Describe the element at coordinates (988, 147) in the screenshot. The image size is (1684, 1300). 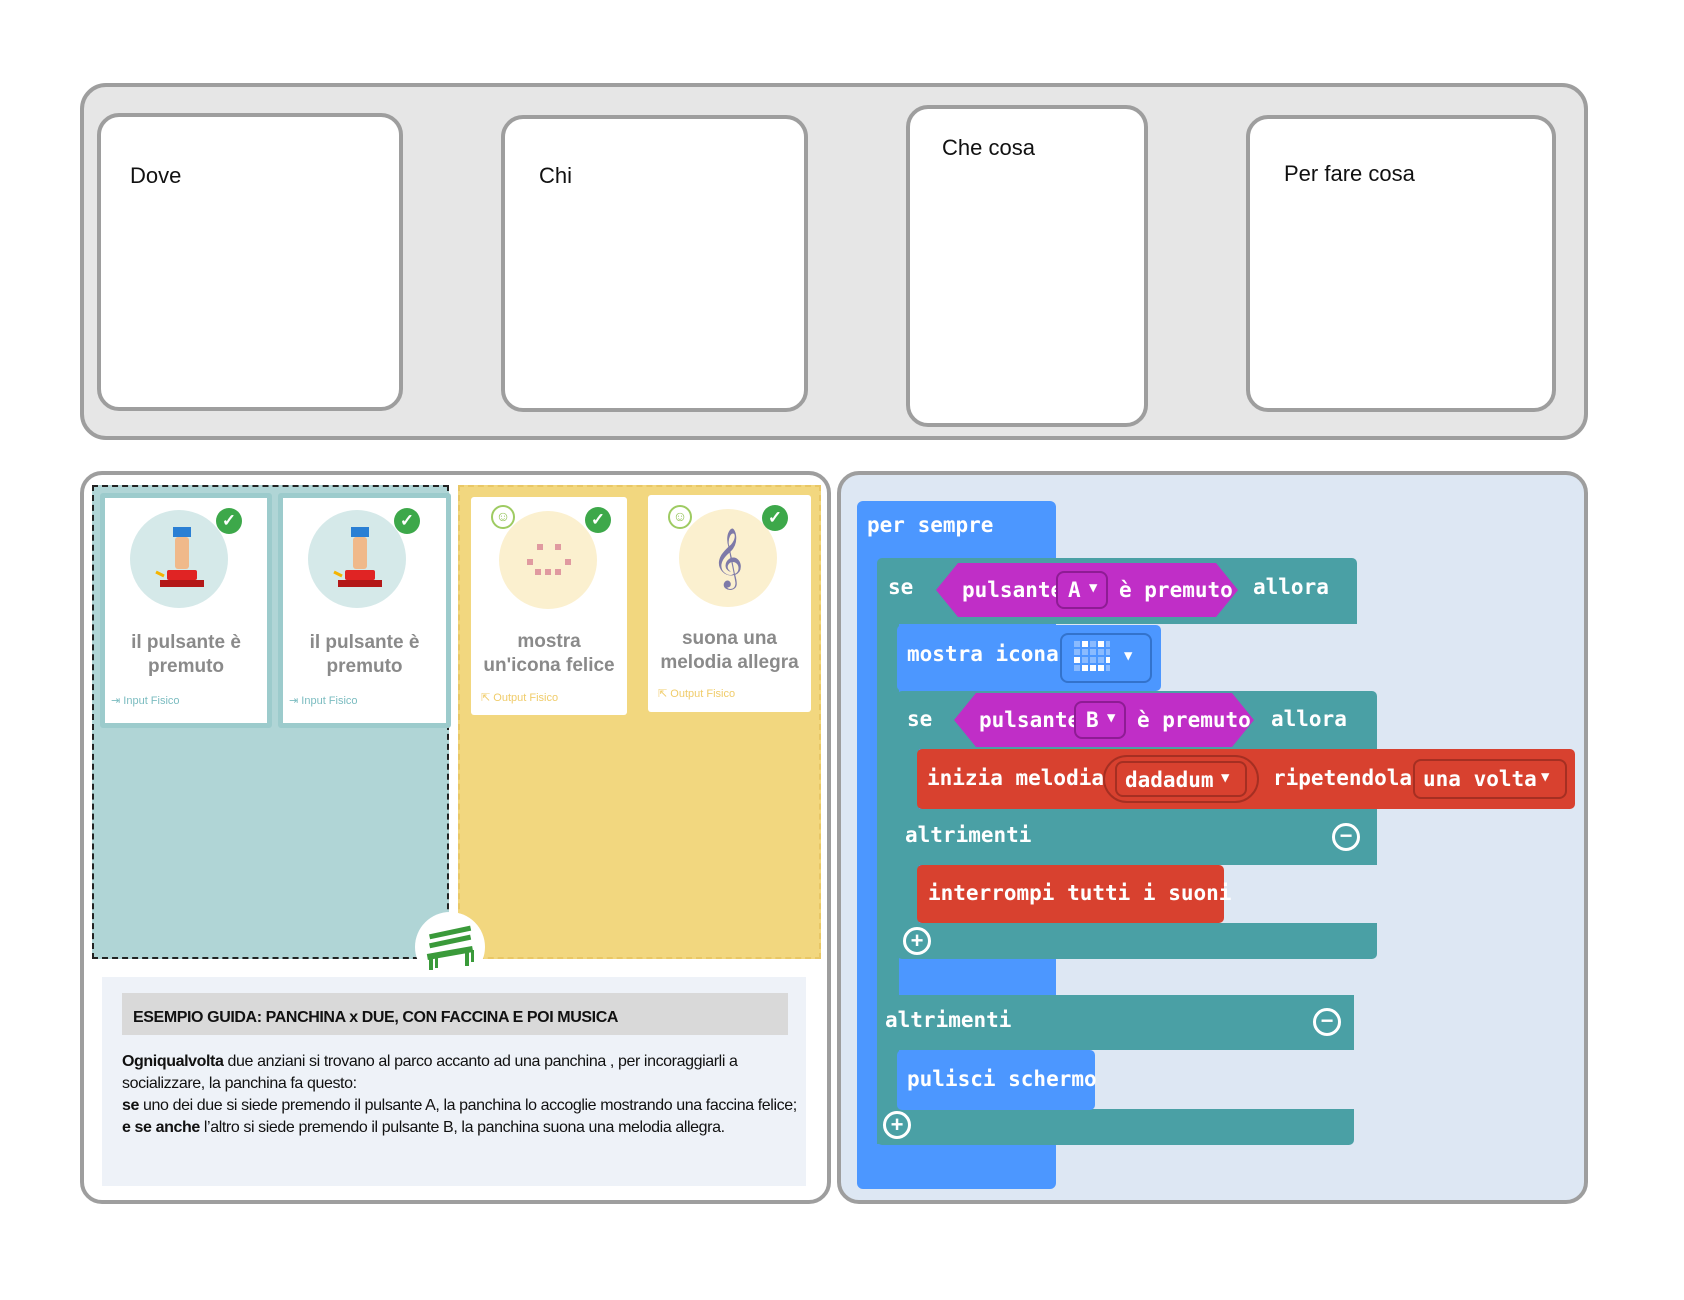
I see `che-cosa-label: Che cosa` at that location.